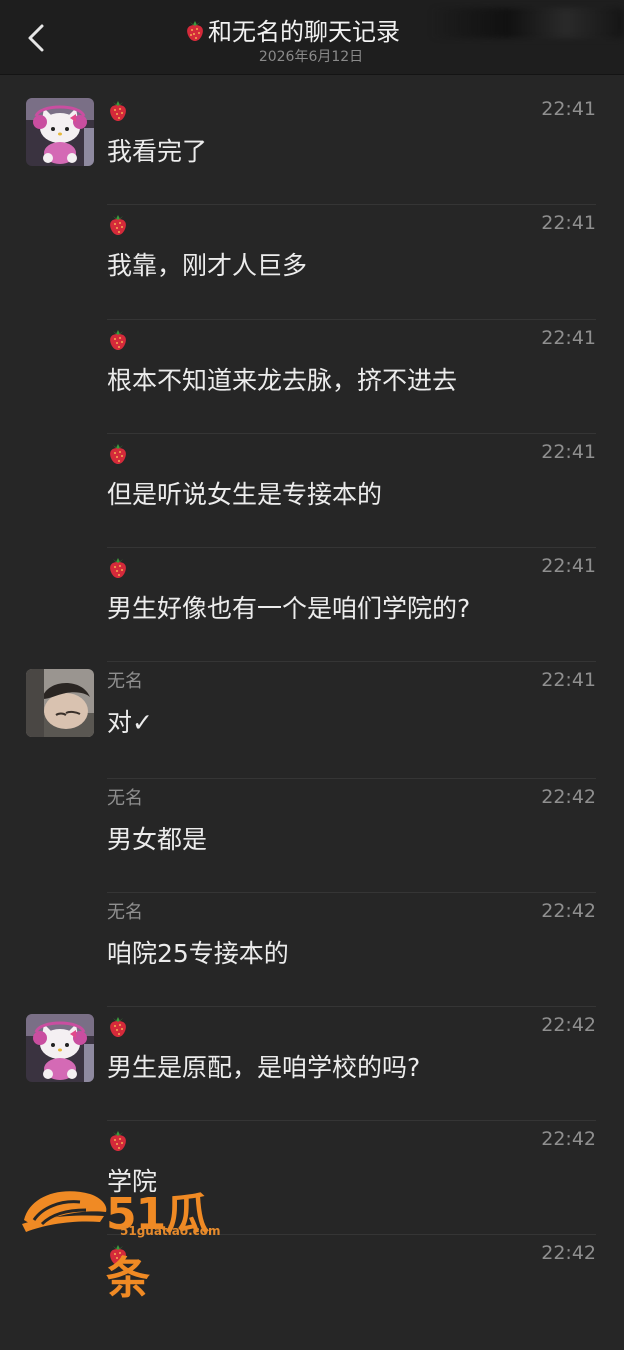 The height and width of the screenshot is (1350, 624). I want to click on watermark: 51瓜条 51guatiao.com, so click(120, 1241).